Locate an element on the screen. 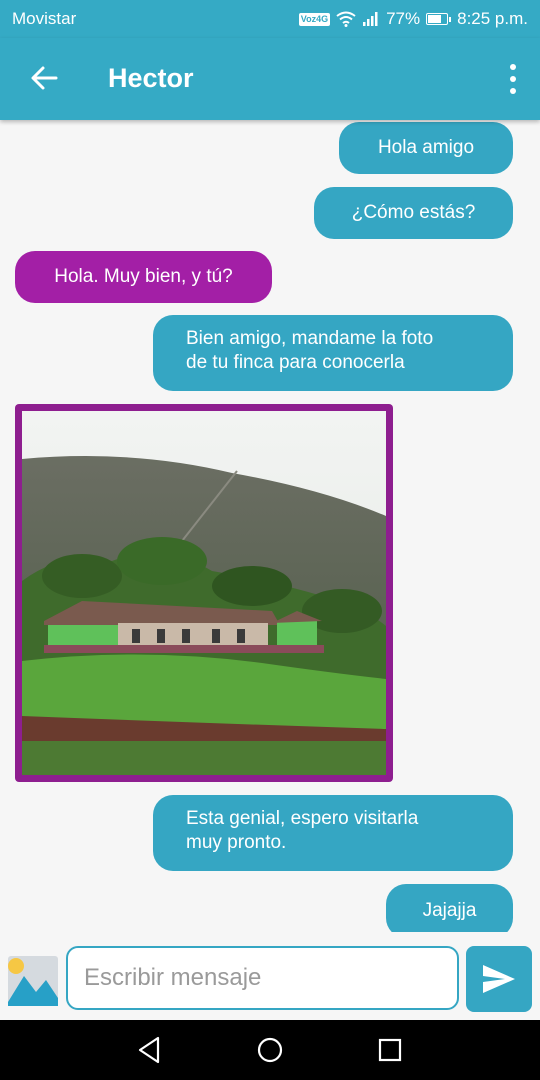  message-input is located at coordinates (262, 978).